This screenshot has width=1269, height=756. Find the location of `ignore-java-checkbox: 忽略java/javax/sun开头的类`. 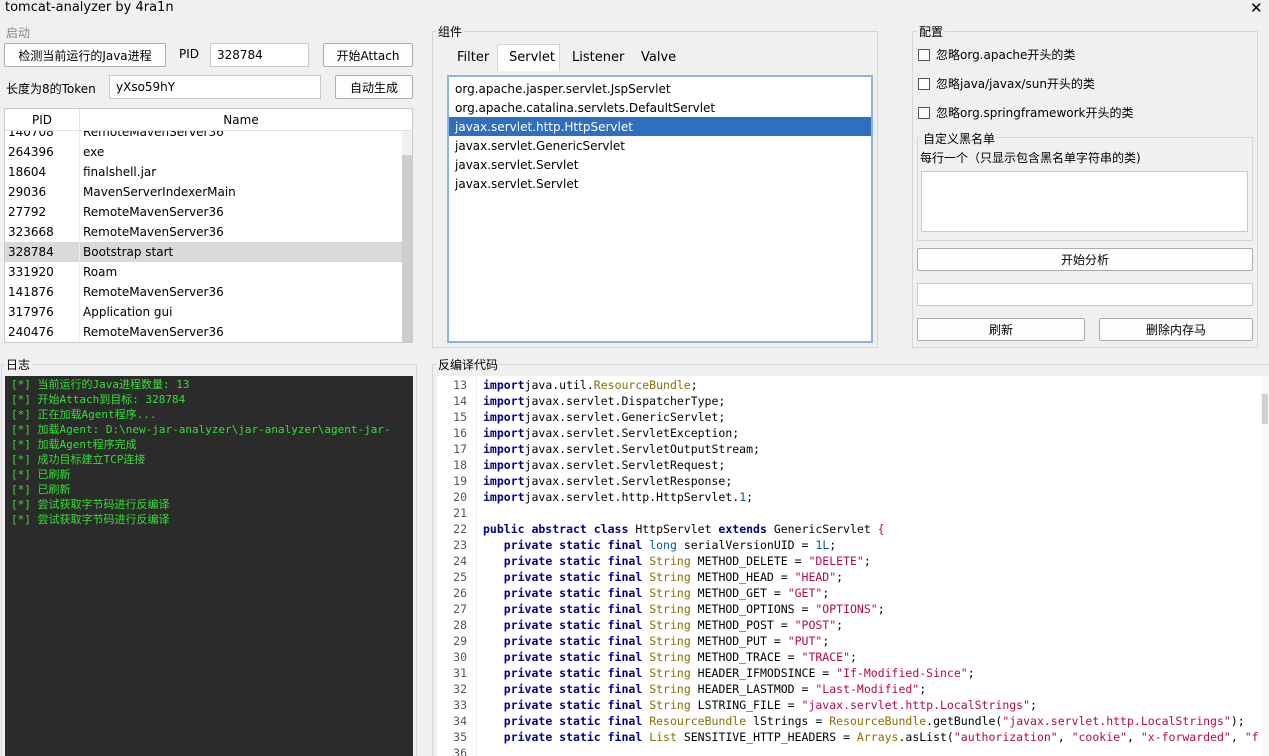

ignore-java-checkbox: 忽略java/javax/sun开头的类 is located at coordinates (1006, 83).